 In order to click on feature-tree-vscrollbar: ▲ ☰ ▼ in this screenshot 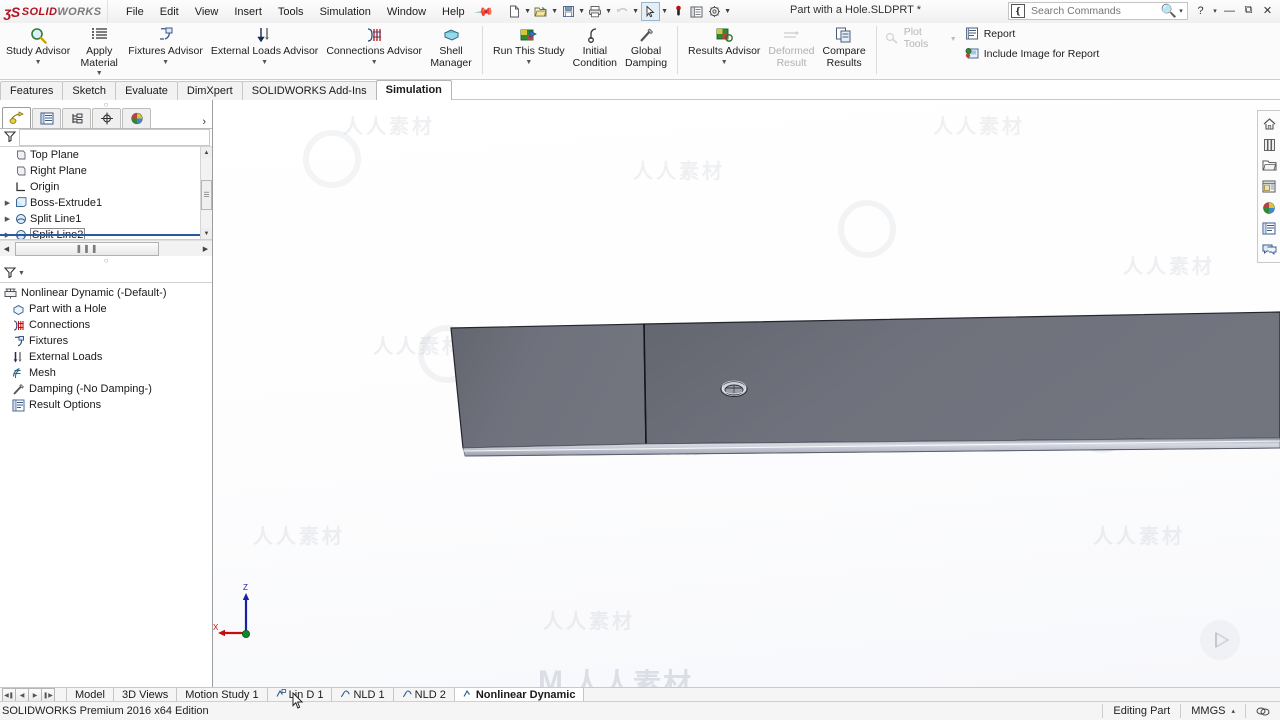, I will do `click(206, 193)`.